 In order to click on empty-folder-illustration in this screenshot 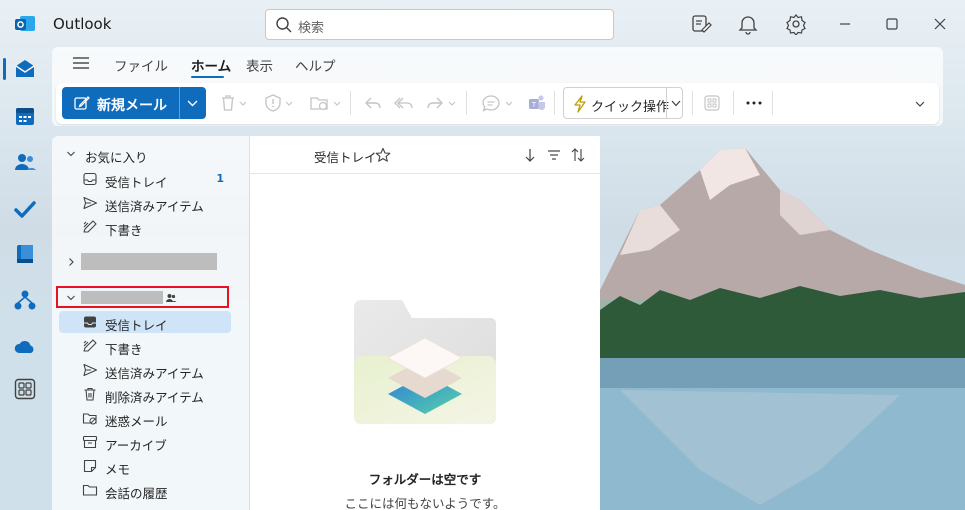, I will do `click(425, 362)`.